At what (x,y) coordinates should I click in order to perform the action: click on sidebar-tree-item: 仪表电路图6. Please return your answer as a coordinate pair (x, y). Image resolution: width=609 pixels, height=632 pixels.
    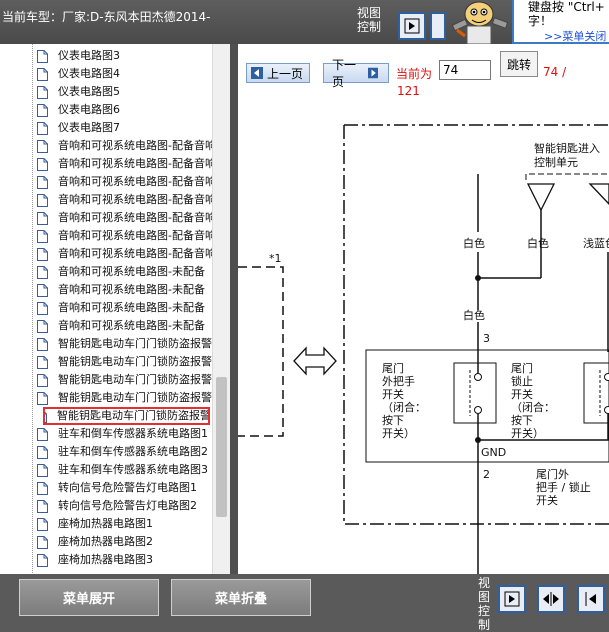
    Looking at the image, I should click on (124, 110).